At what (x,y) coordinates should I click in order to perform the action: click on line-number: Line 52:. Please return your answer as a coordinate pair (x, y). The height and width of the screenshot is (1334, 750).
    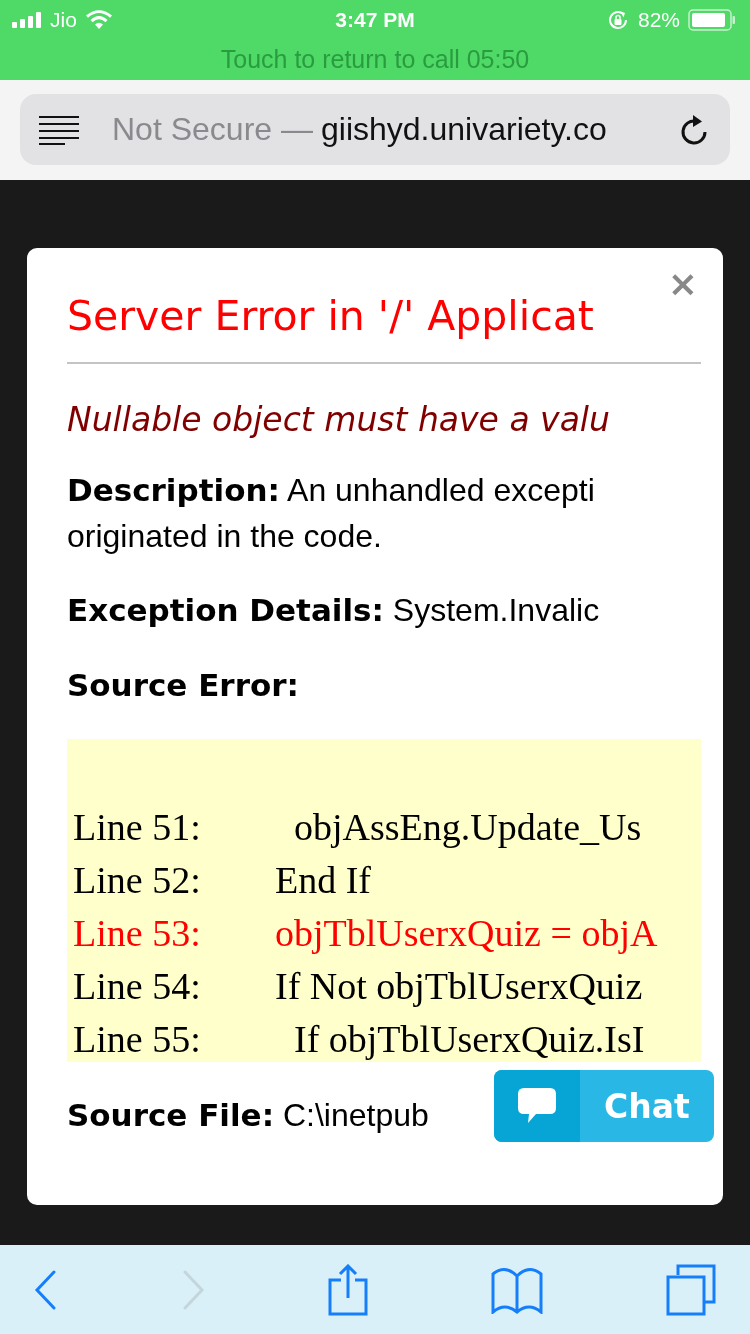
    Looking at the image, I should click on (137, 880).